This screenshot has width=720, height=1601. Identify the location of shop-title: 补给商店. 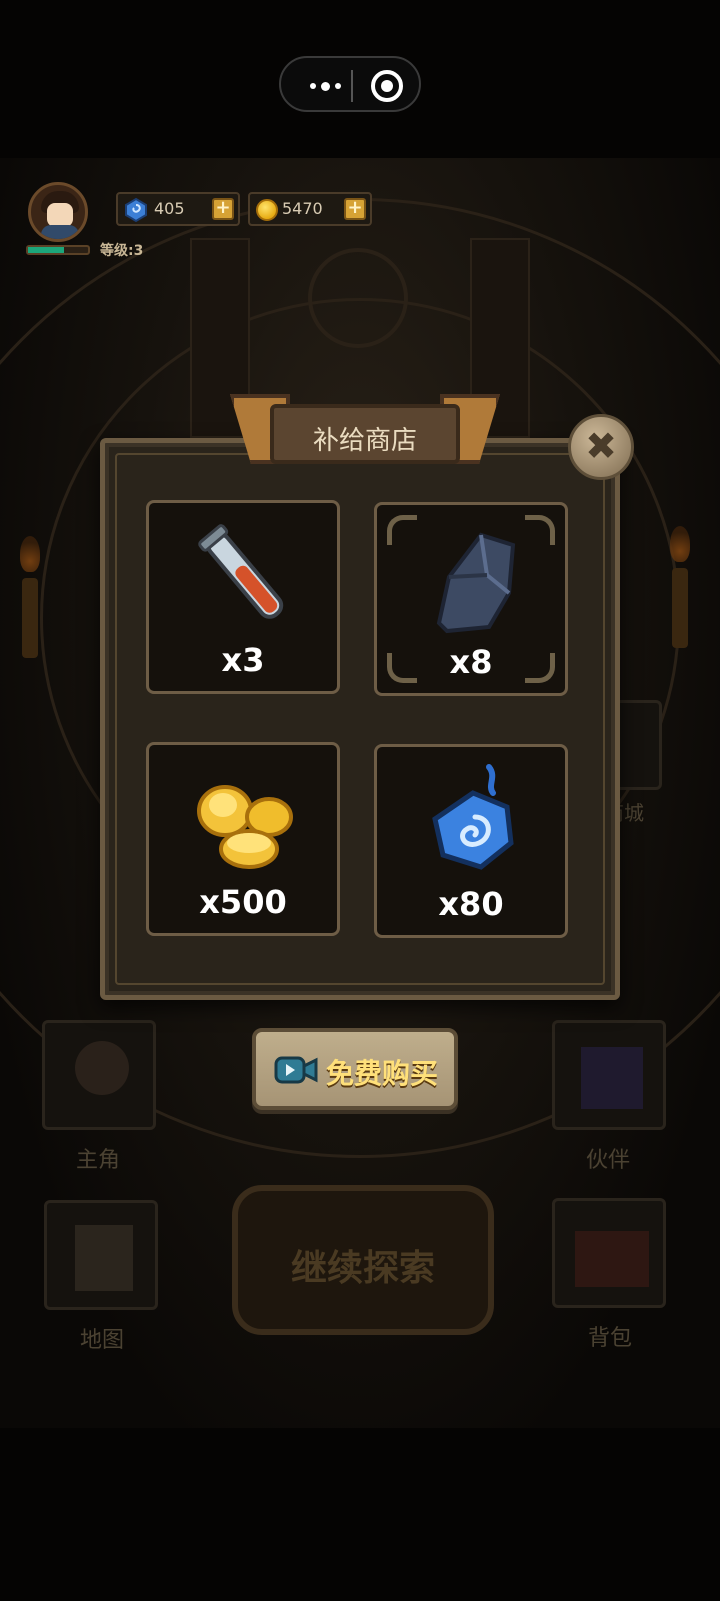
(364, 441).